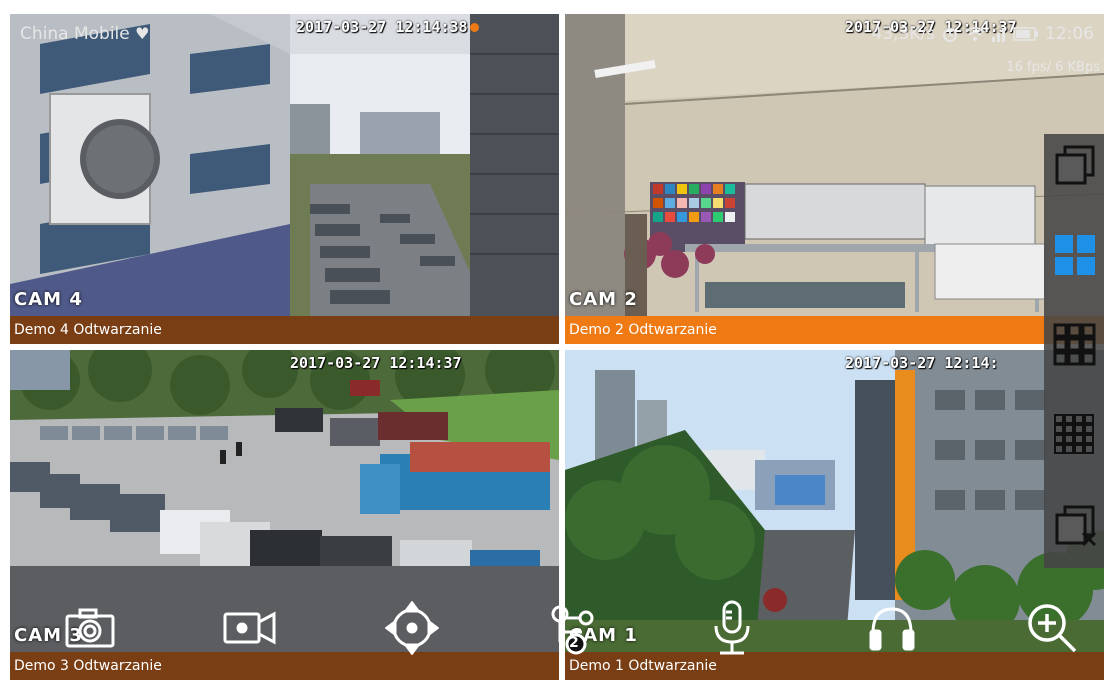 The height and width of the screenshot is (680, 1104). What do you see at coordinates (48, 299) in the screenshot?
I see `camera-name: CAM 4` at bounding box center [48, 299].